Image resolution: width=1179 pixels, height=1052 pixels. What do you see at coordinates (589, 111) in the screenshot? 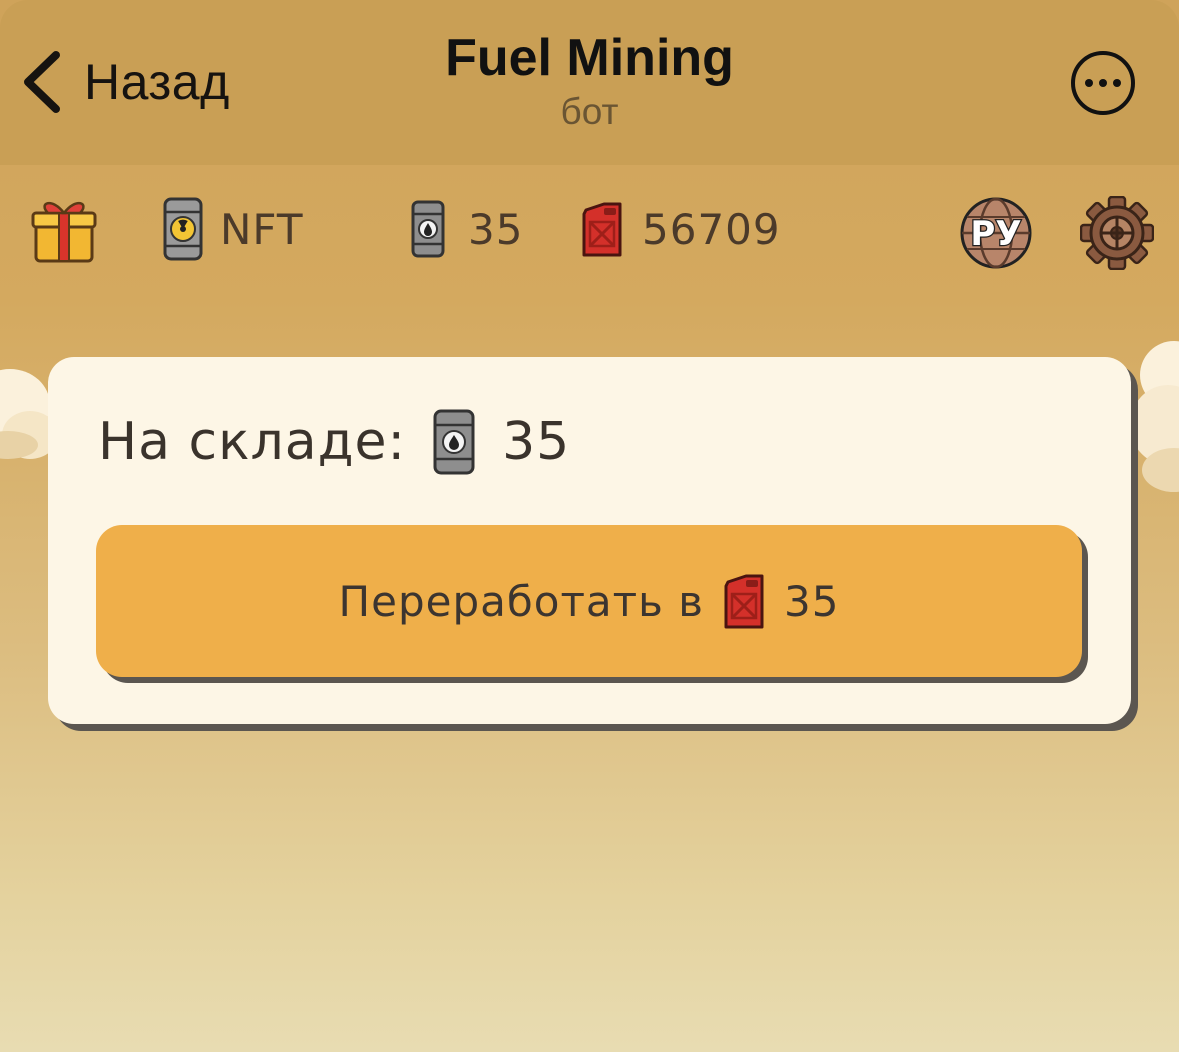
I see `page-subtitle: бот` at bounding box center [589, 111].